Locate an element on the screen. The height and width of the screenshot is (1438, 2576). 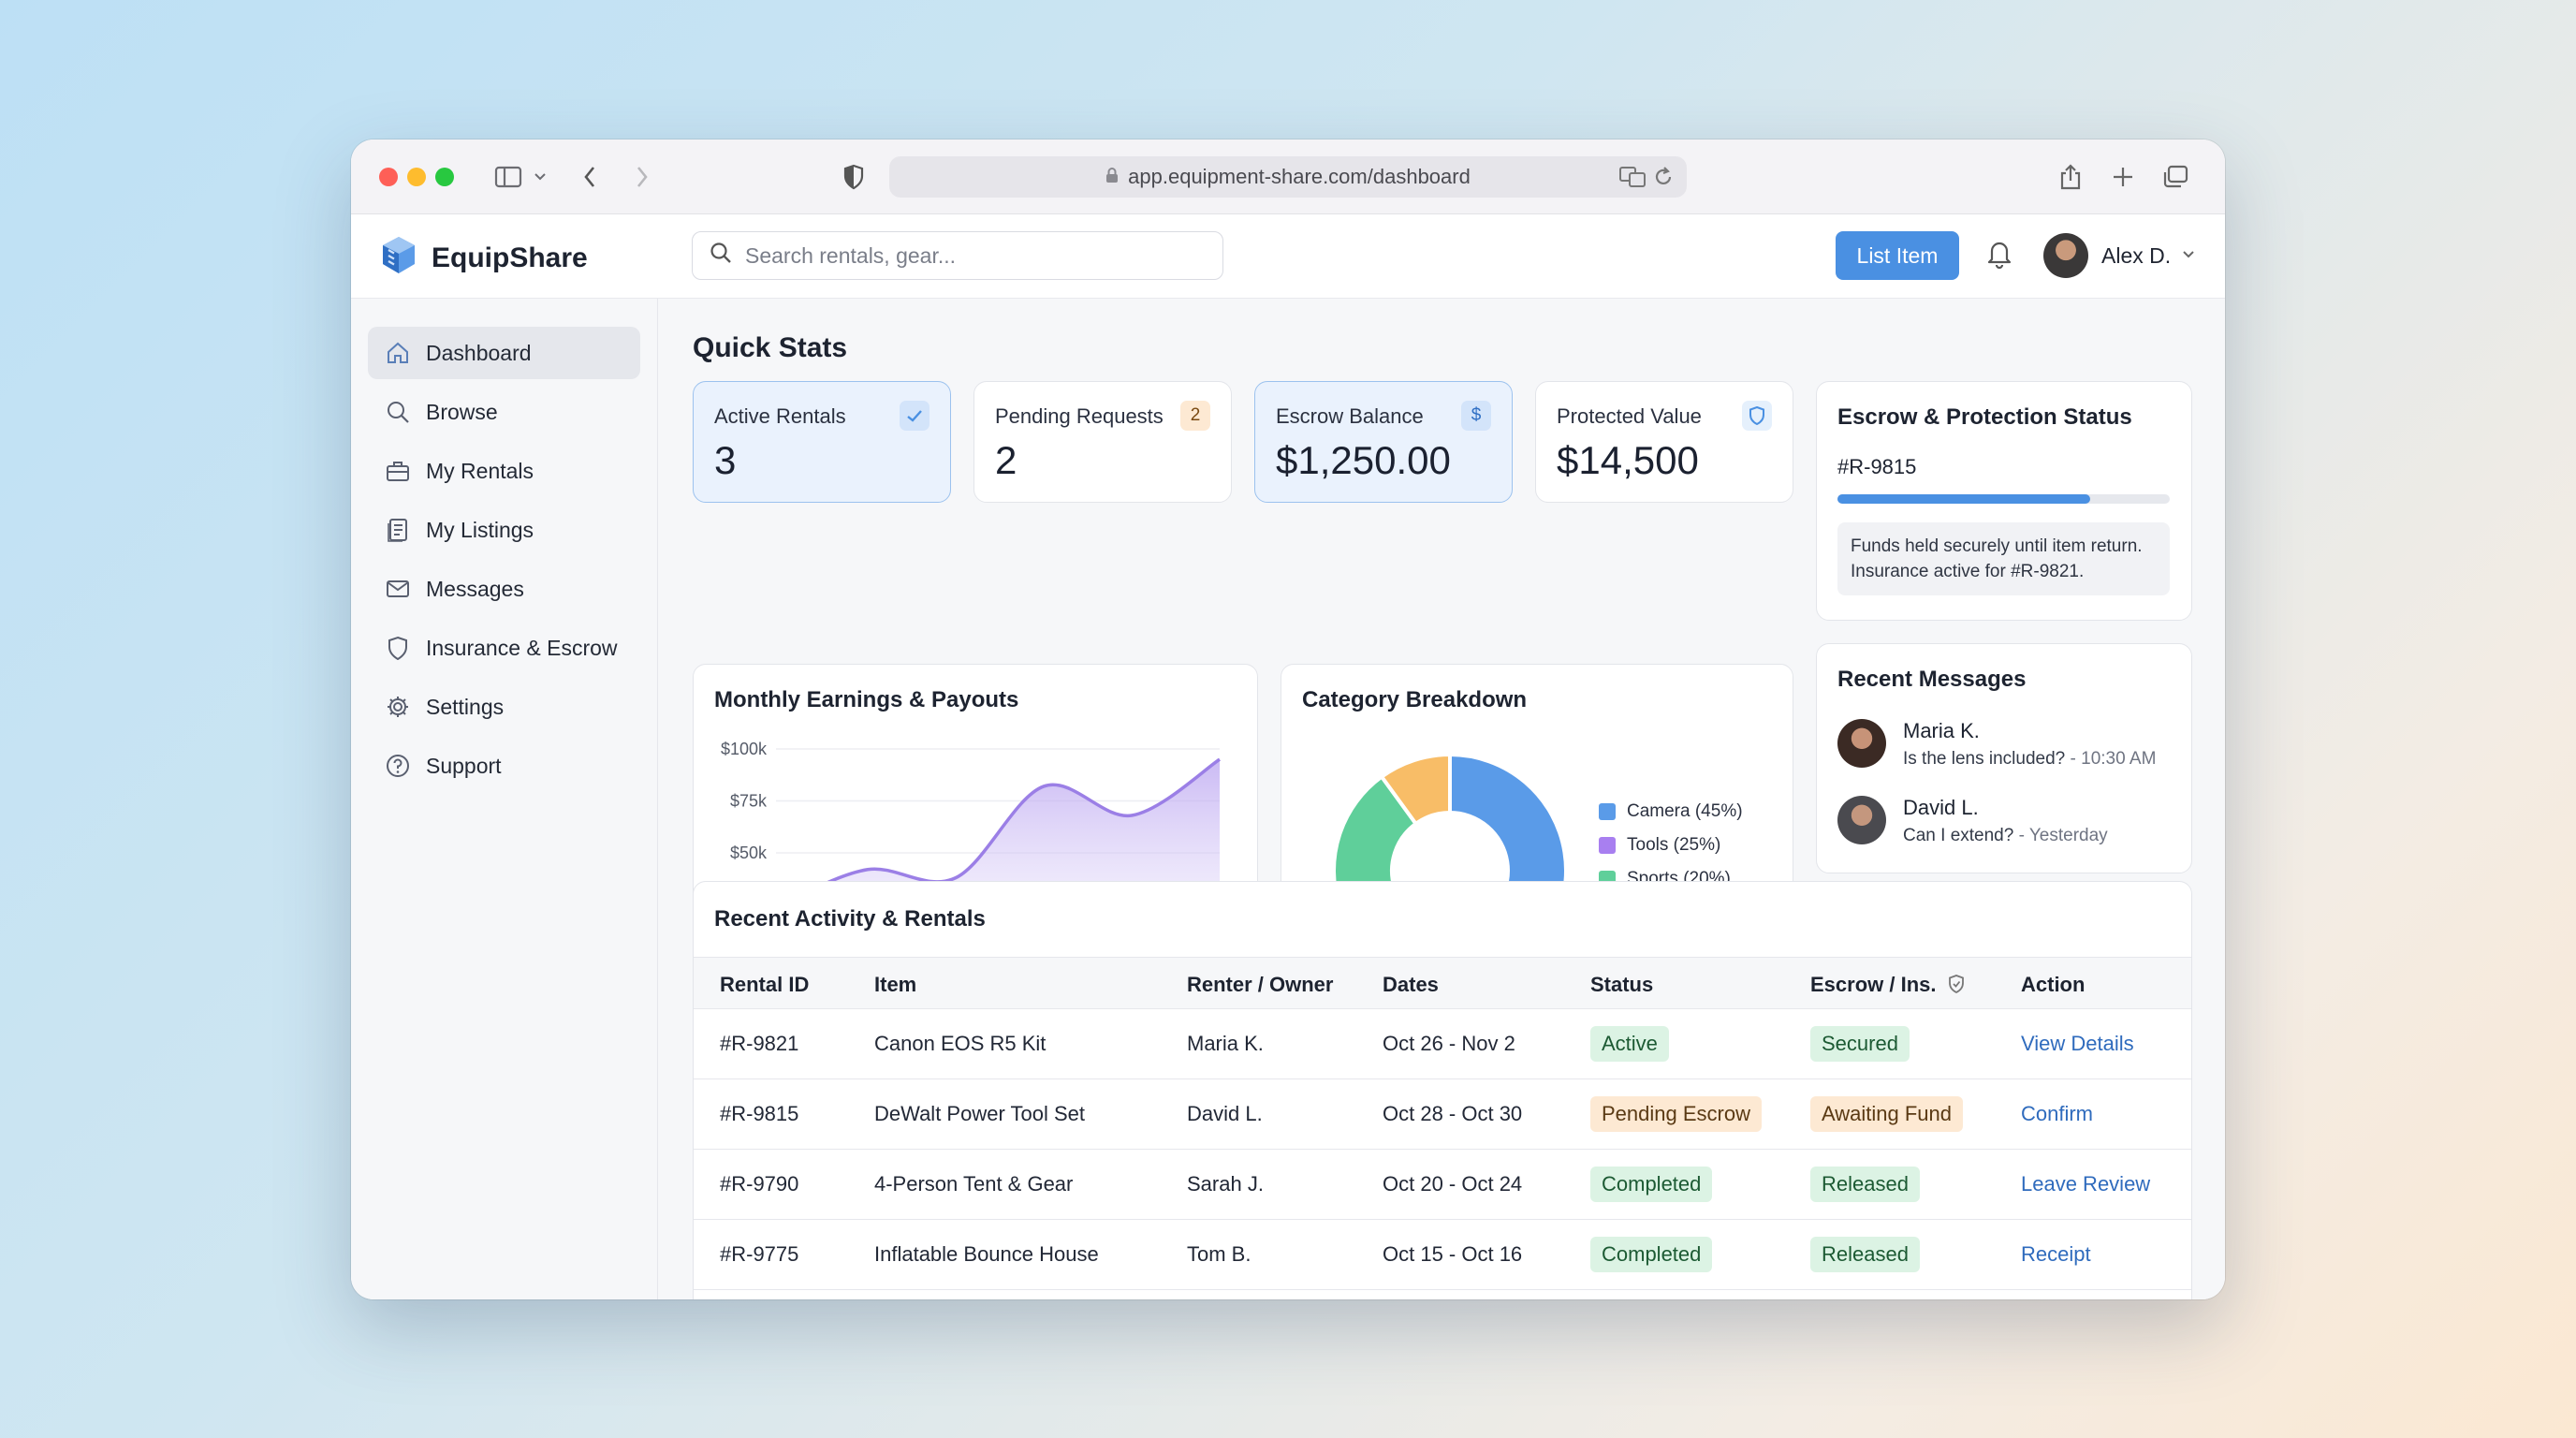
sidebar-item-my-rentals: My Rentals is located at coordinates (504, 471).